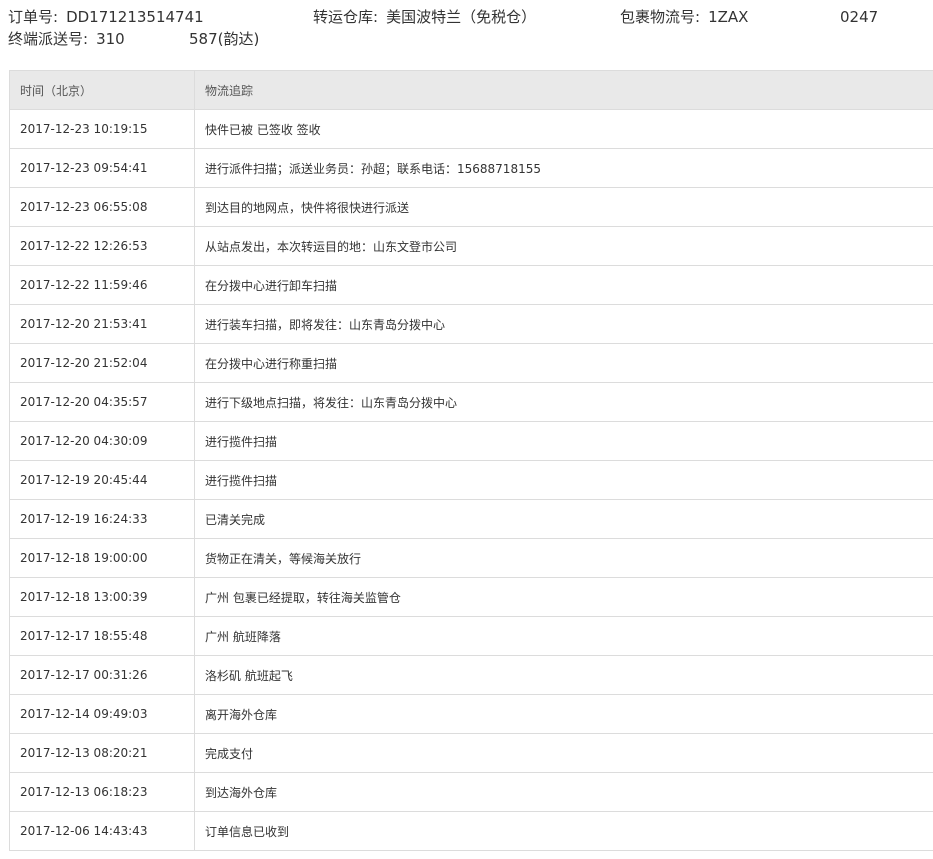 The image size is (933, 859). What do you see at coordinates (728, 17) in the screenshot?
I see `parcel-tracking-value-start: 1ZAX` at bounding box center [728, 17].